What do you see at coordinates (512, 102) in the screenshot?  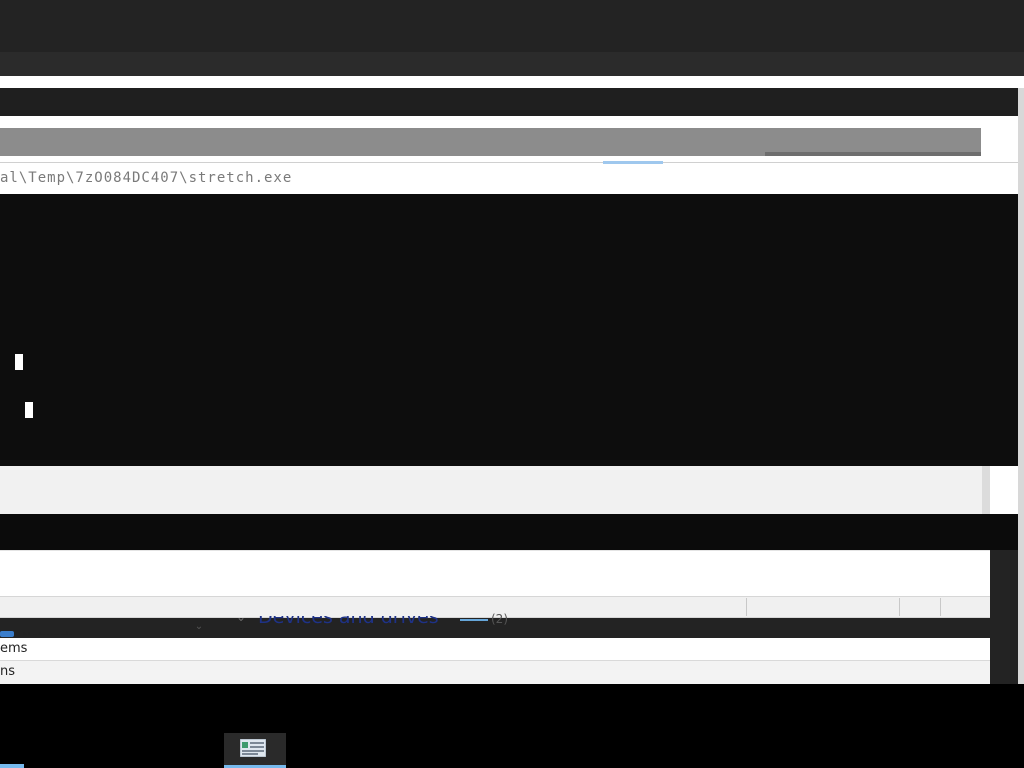 I see `window-dark-strip` at bounding box center [512, 102].